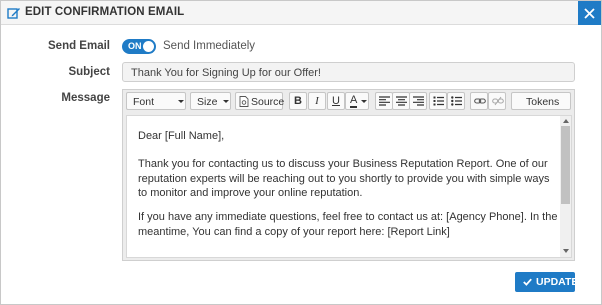  I want to click on italic-button: I, so click(317, 101).